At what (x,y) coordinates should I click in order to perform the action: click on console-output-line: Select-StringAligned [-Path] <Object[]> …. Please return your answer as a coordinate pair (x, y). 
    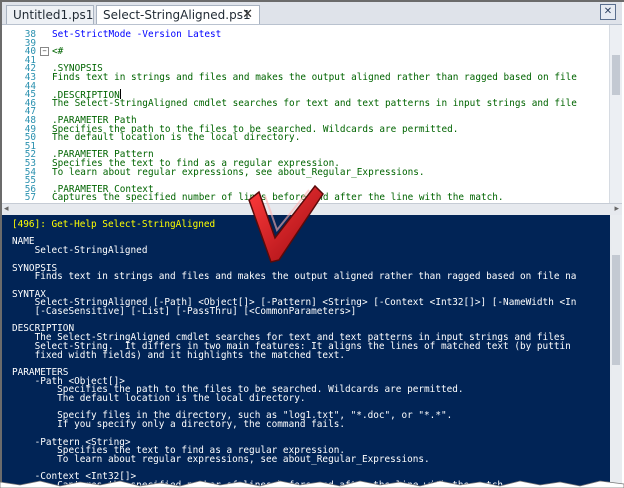
    Looking at the image, I should click on (294, 303).